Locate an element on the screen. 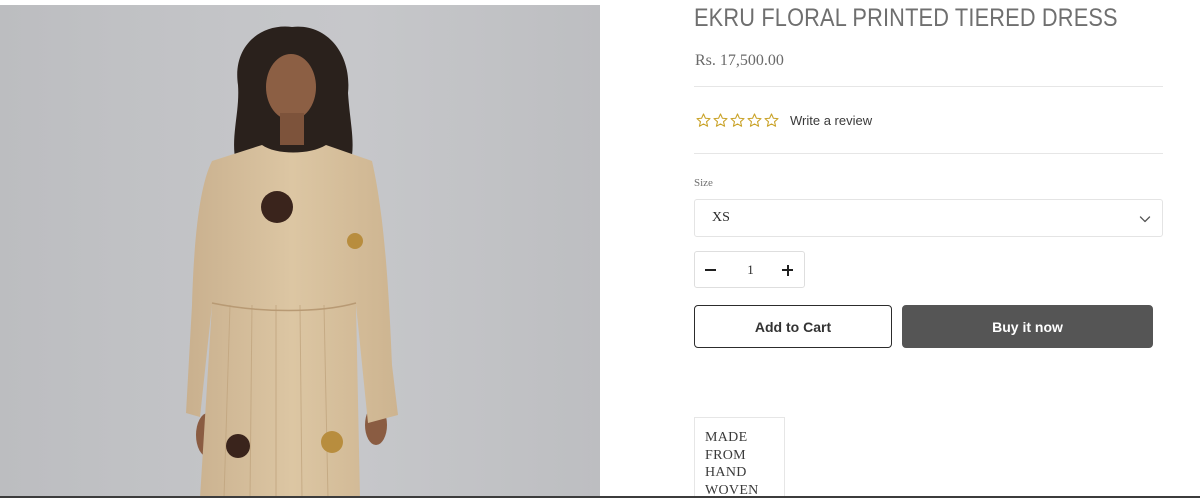 The height and width of the screenshot is (498, 1200). plus-icon is located at coordinates (788, 269).